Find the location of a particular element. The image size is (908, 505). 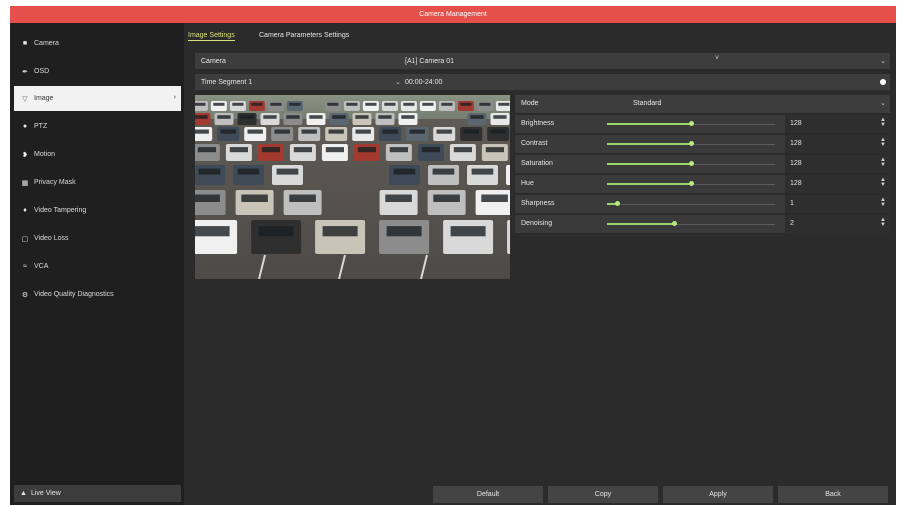

copy-button: Copy is located at coordinates (603, 494).